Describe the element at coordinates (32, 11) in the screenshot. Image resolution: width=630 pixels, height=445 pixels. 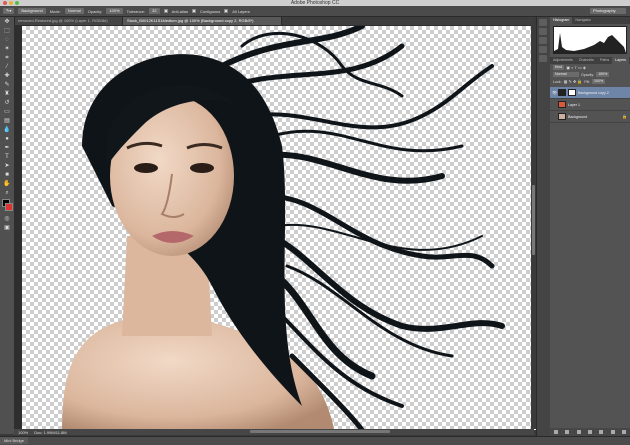
I see `sample-select: Background` at that location.